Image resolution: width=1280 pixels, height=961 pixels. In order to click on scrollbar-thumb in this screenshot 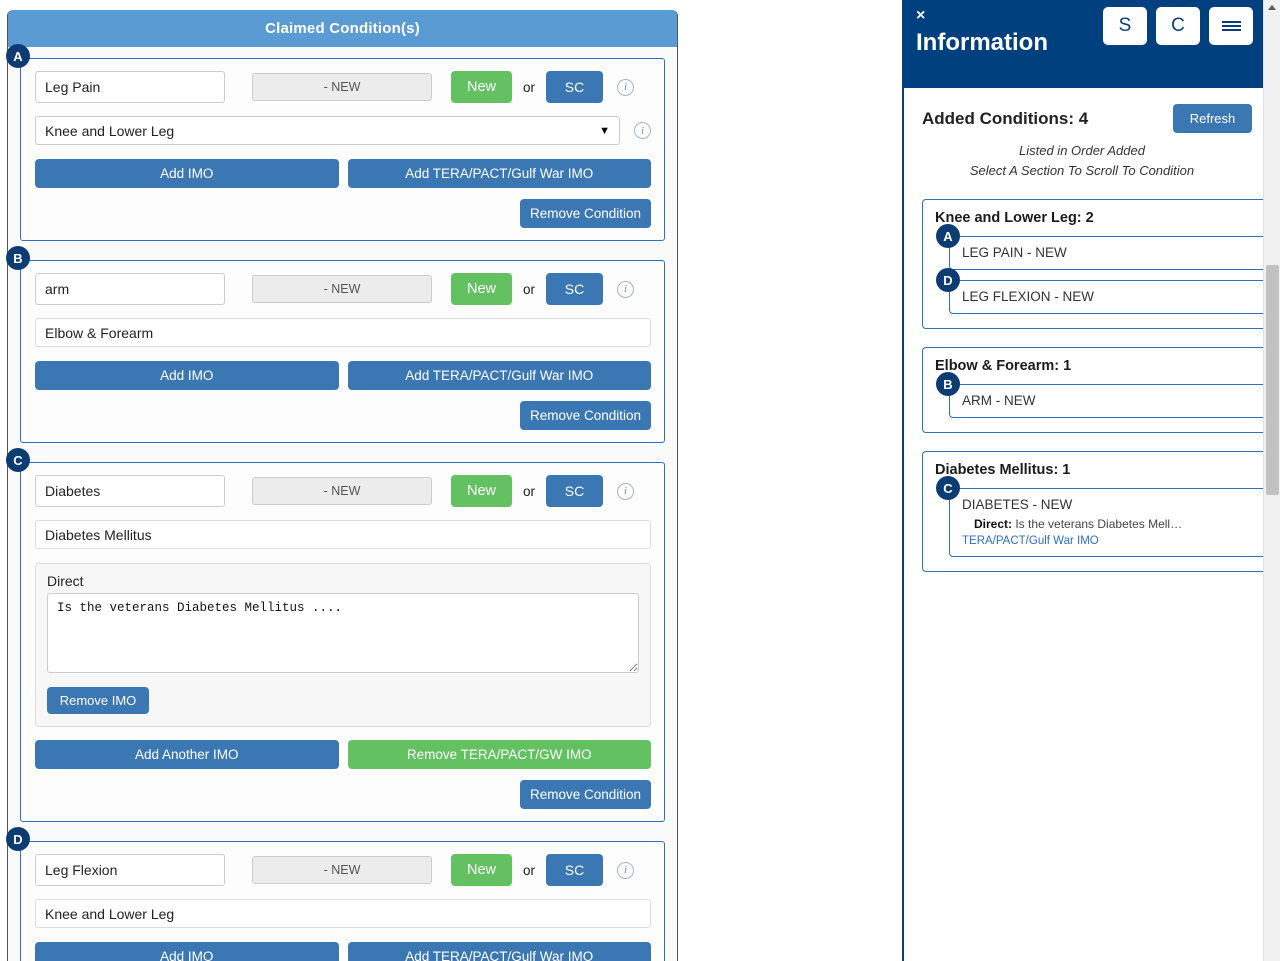, I will do `click(1272, 380)`.